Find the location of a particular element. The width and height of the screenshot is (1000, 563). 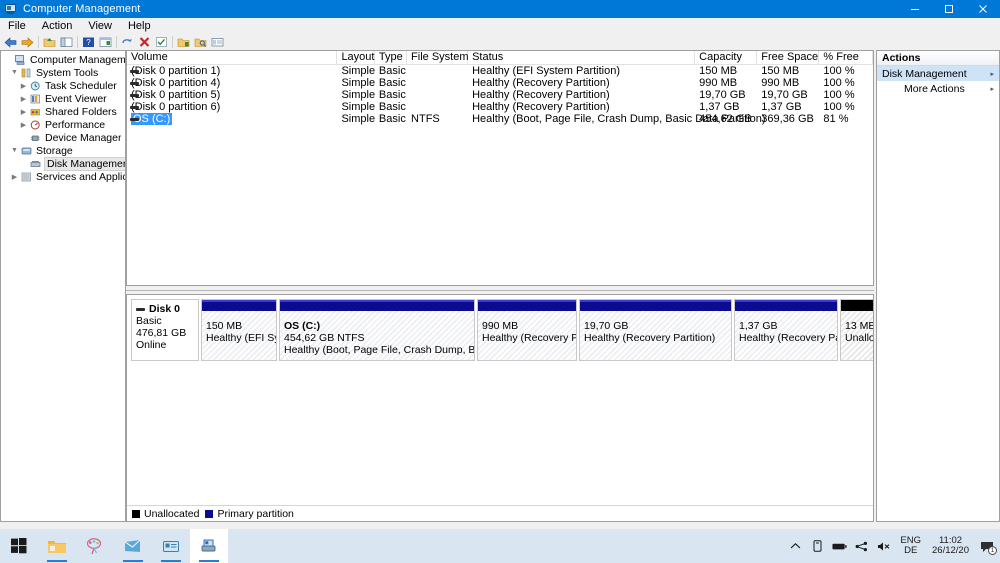

tree-item-label: System Tools is located at coordinates (67, 72).